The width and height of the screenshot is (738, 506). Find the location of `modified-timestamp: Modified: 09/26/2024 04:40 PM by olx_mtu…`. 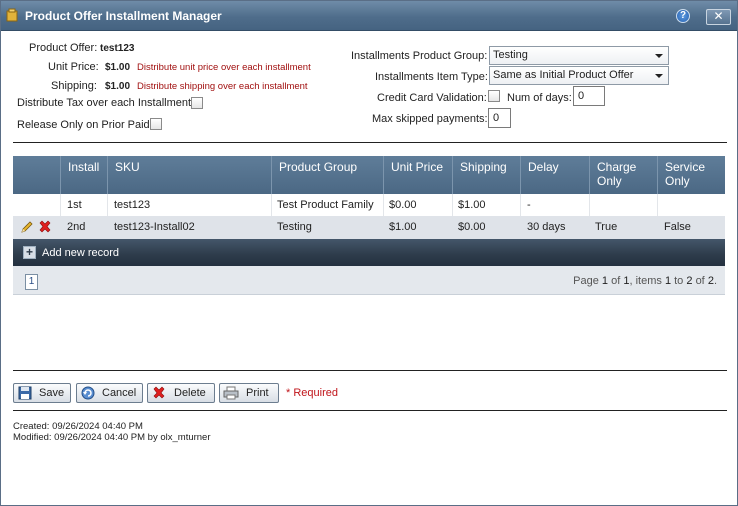

modified-timestamp: Modified: 09/26/2024 04:40 PM by olx_mtu… is located at coordinates (112, 437).